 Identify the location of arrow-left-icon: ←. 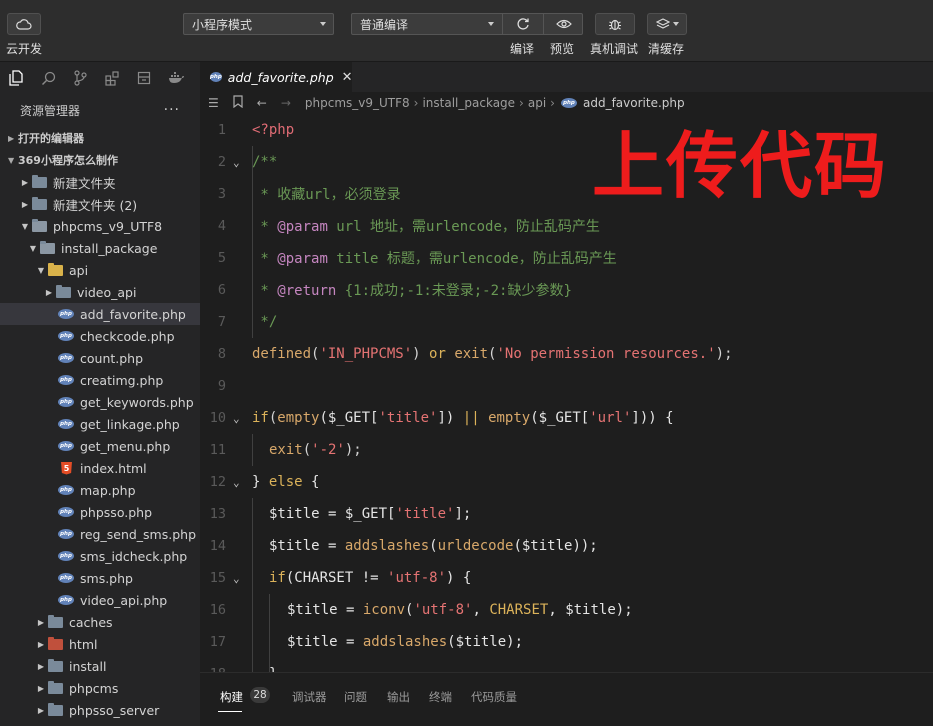
(262, 103).